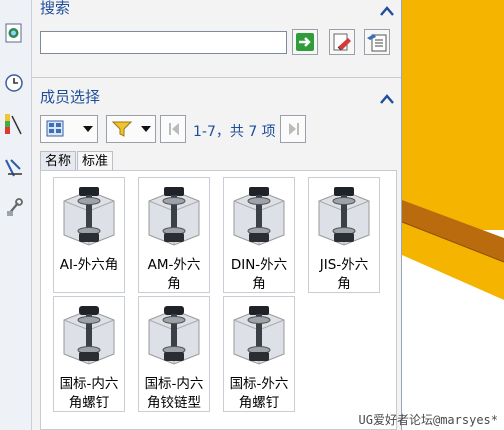 The height and width of the screenshot is (430, 504). I want to click on member-tile-gb-socket-screw: 国标-内六角螺钉, so click(89, 354).